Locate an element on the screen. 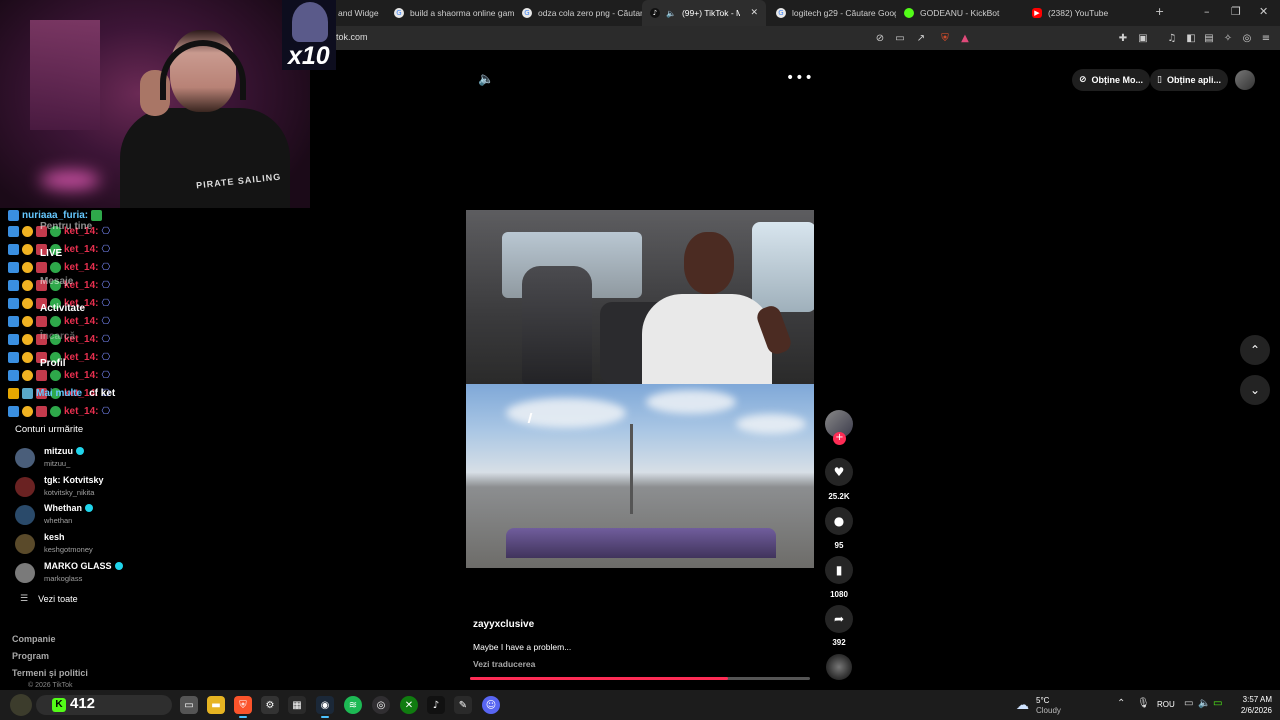 The image size is (1280, 720). settings-gear-icon: ⚙ is located at coordinates (270, 705).